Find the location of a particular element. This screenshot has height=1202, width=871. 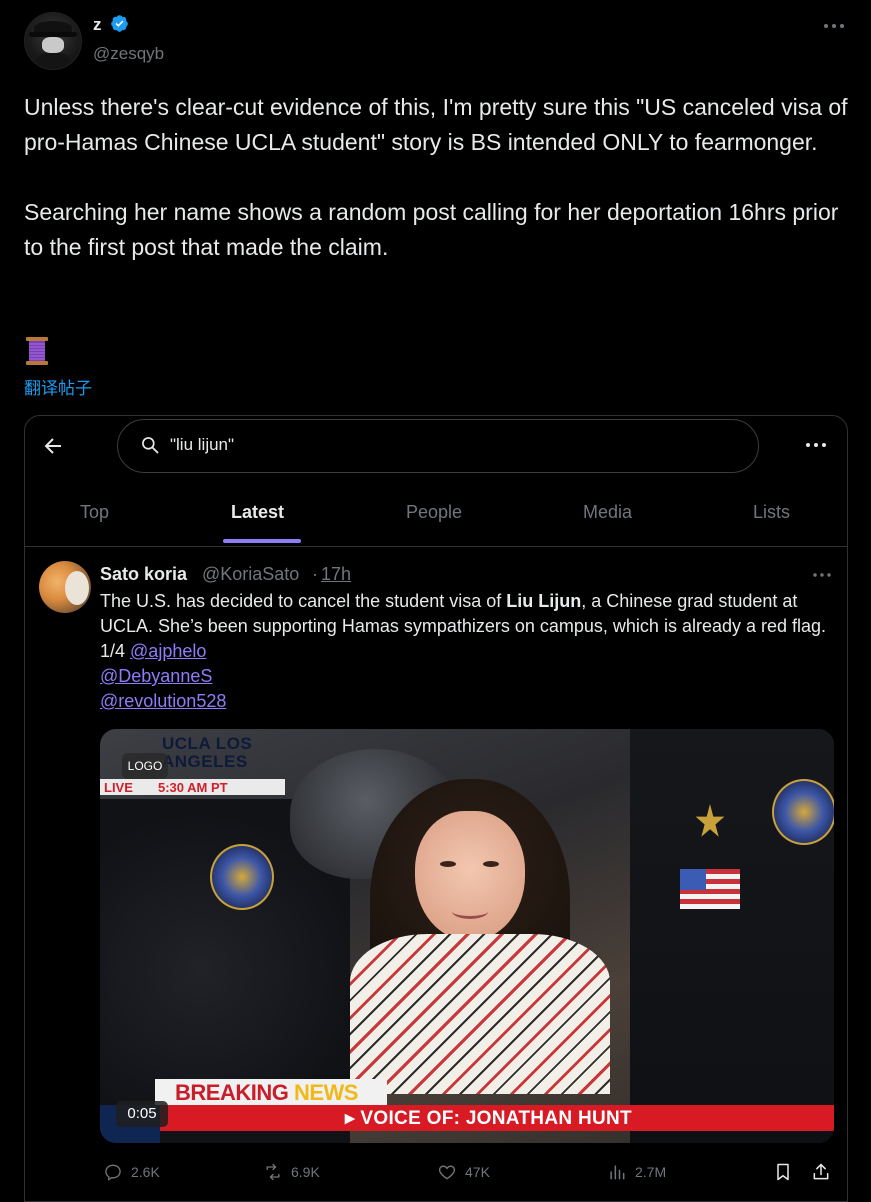

translate-post-link: 翻译帖子 is located at coordinates (58, 386).